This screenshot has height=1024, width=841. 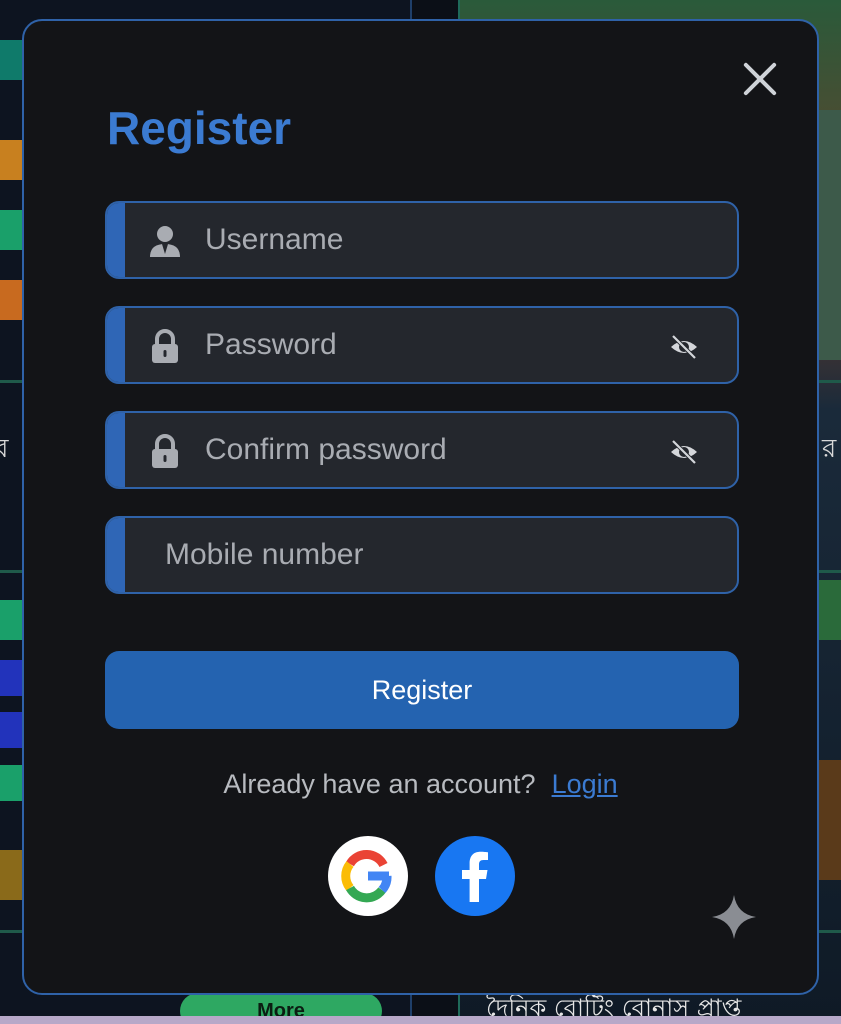 I want to click on mobile-number-field, so click(x=422, y=555).